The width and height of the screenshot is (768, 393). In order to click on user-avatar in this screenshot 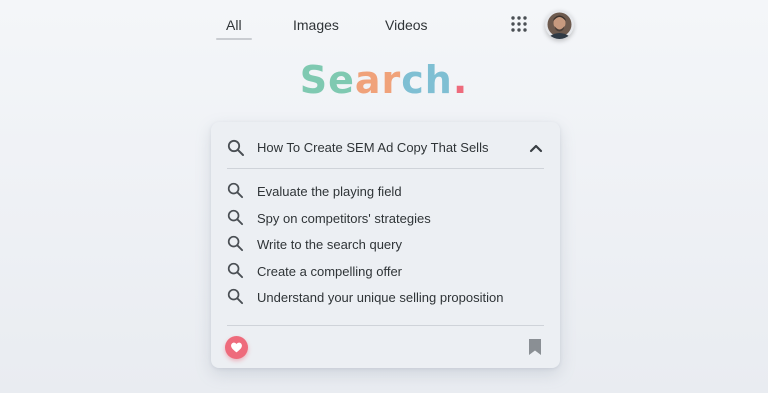, I will do `click(559, 24)`.